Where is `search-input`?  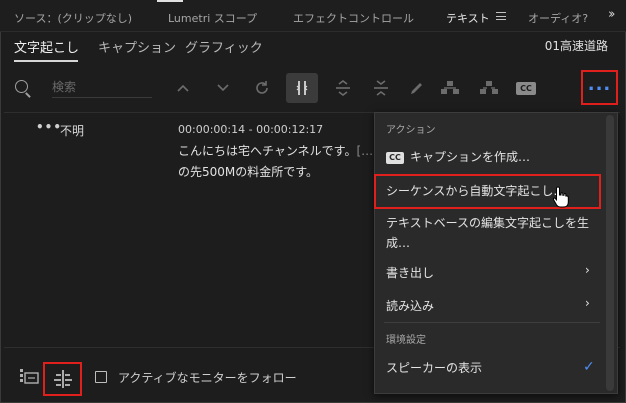
search-input is located at coordinates (102, 87).